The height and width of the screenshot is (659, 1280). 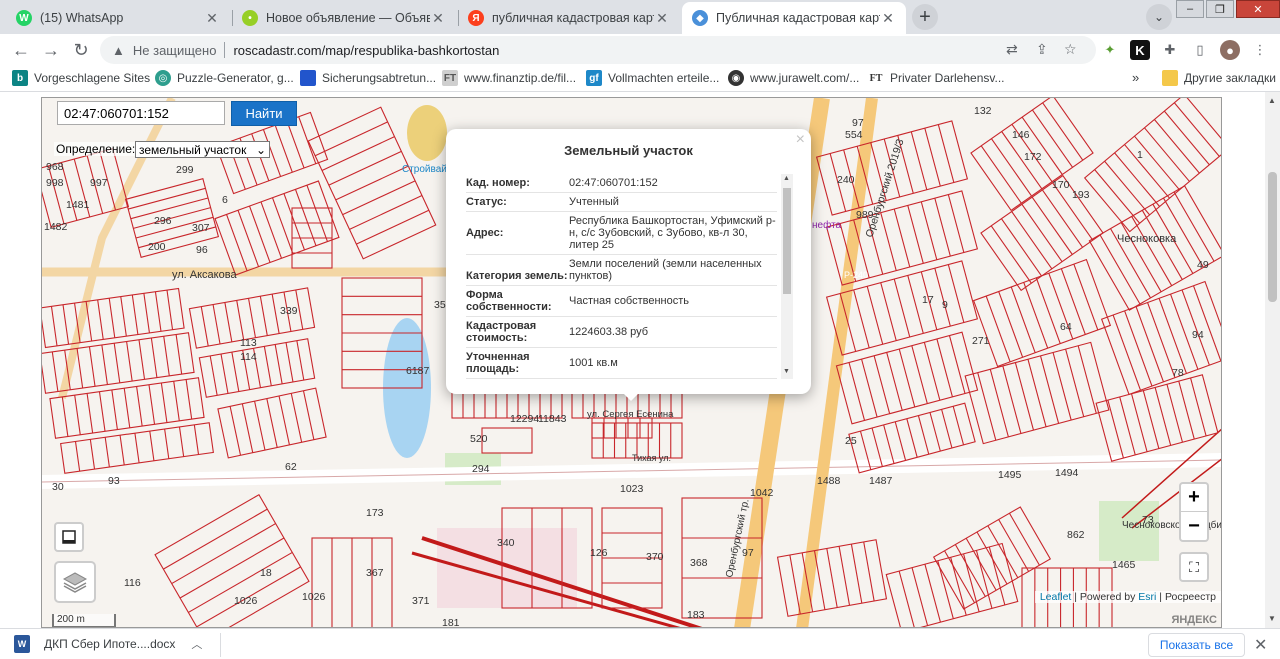 What do you see at coordinates (881, 481) in the screenshot?
I see `map-label: 1487` at bounding box center [881, 481].